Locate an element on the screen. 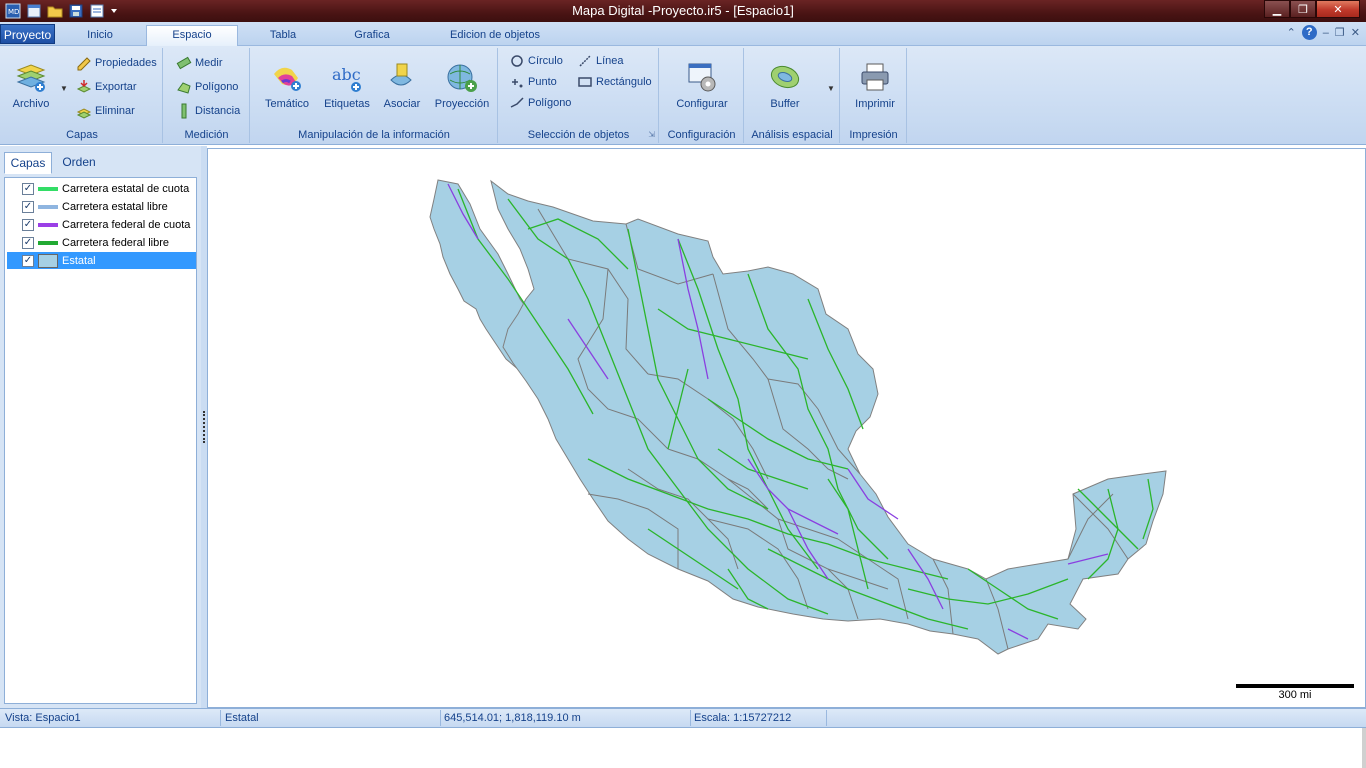 This screenshot has width=1366, height=768. configurar-button: Configurar is located at coordinates (702, 85).